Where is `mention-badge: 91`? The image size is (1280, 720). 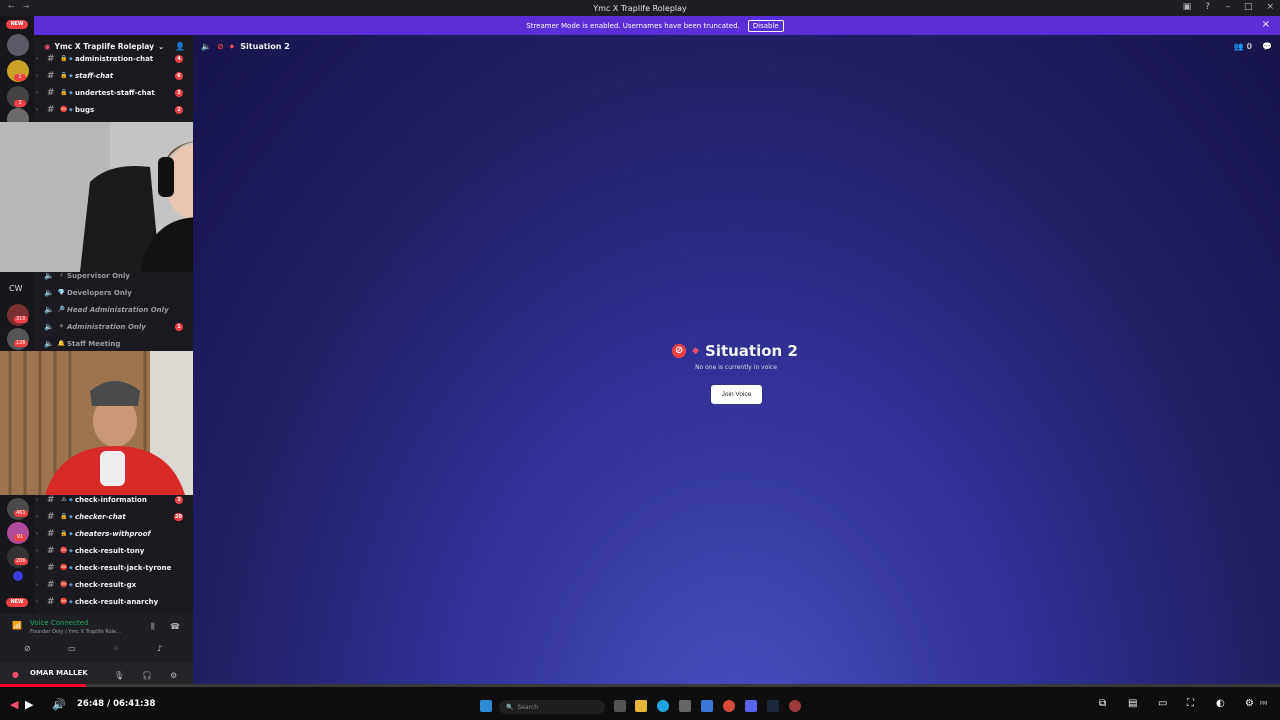
mention-badge: 91 is located at coordinates (20, 537).